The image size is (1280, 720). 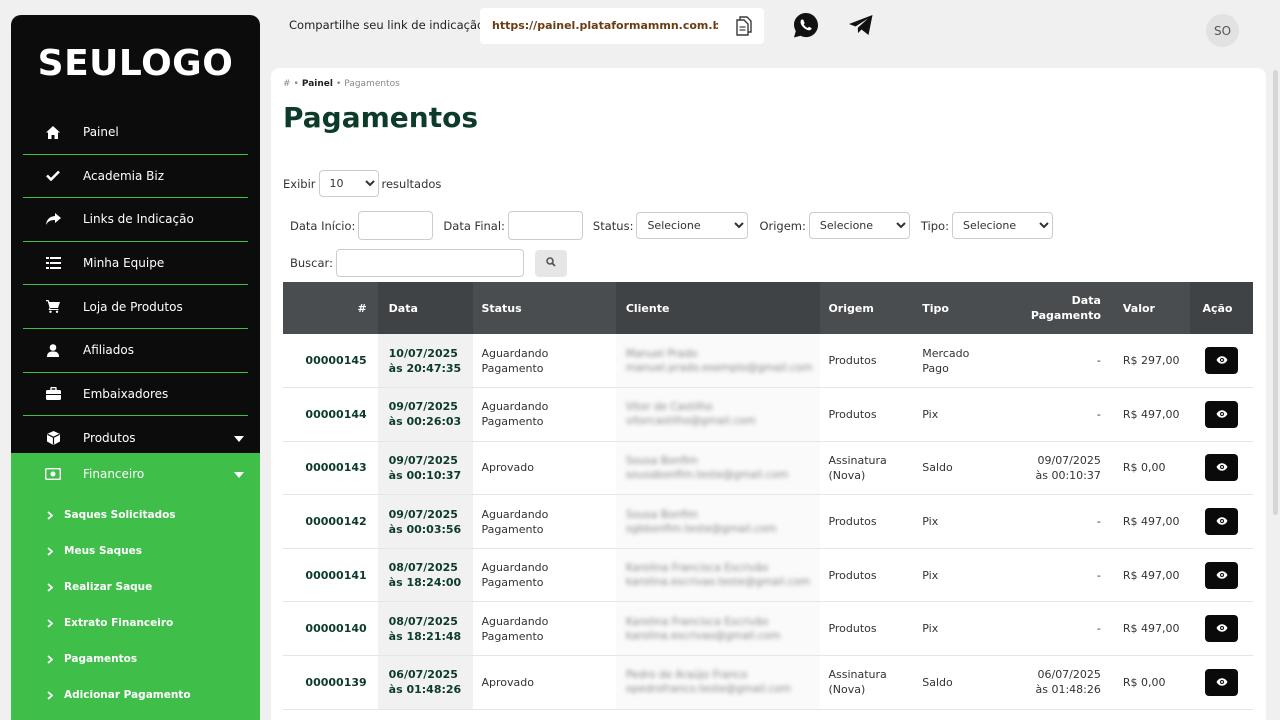 I want to click on submenu-item-meus-saques: Meus Saques, so click(x=135, y=551).